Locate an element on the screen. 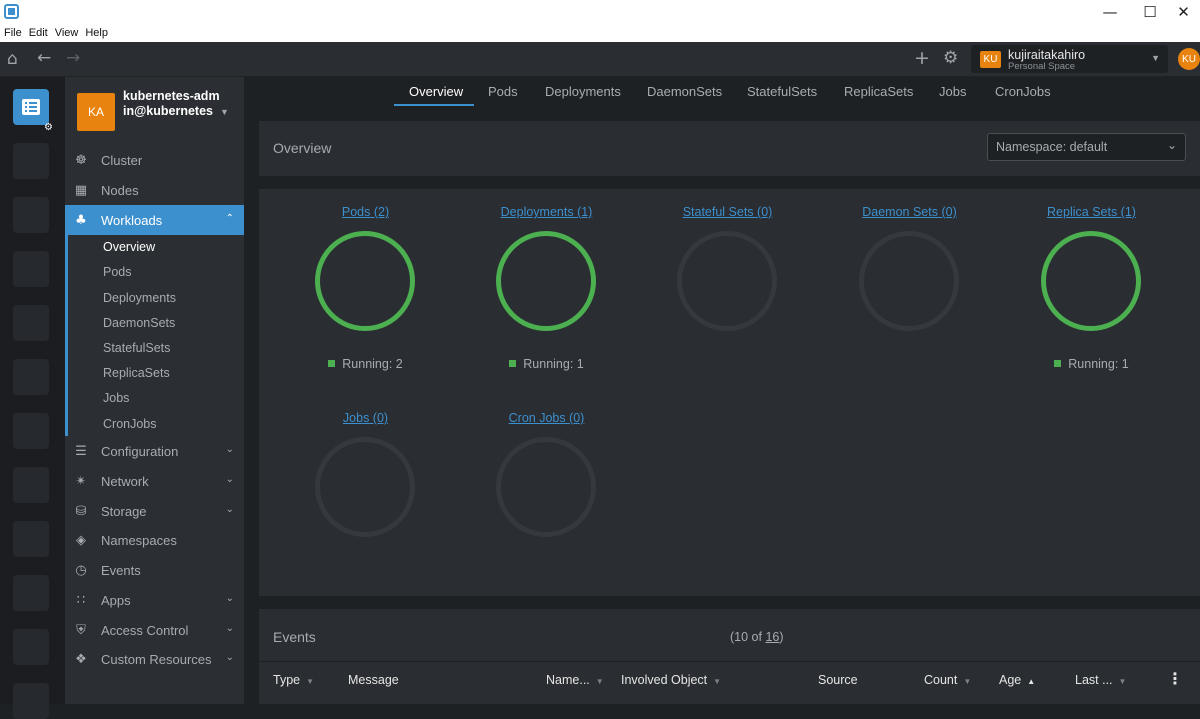  sidebar-item-nodes: ▦ Nodes is located at coordinates (154, 190).